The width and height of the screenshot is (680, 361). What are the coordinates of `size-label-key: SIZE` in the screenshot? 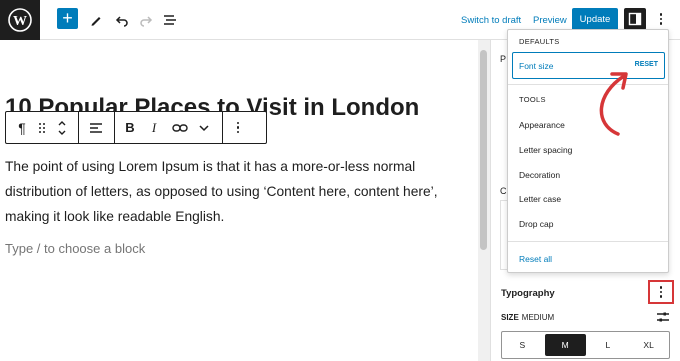 It's located at (510, 317).